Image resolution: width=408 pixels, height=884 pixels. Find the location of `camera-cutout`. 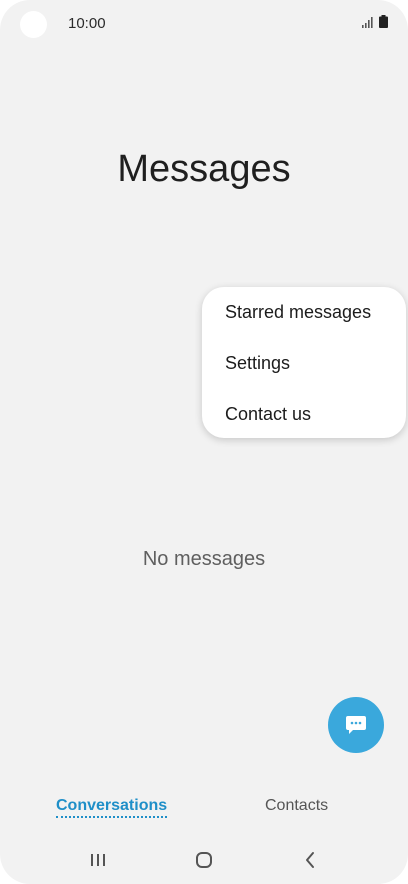

camera-cutout is located at coordinates (33, 24).